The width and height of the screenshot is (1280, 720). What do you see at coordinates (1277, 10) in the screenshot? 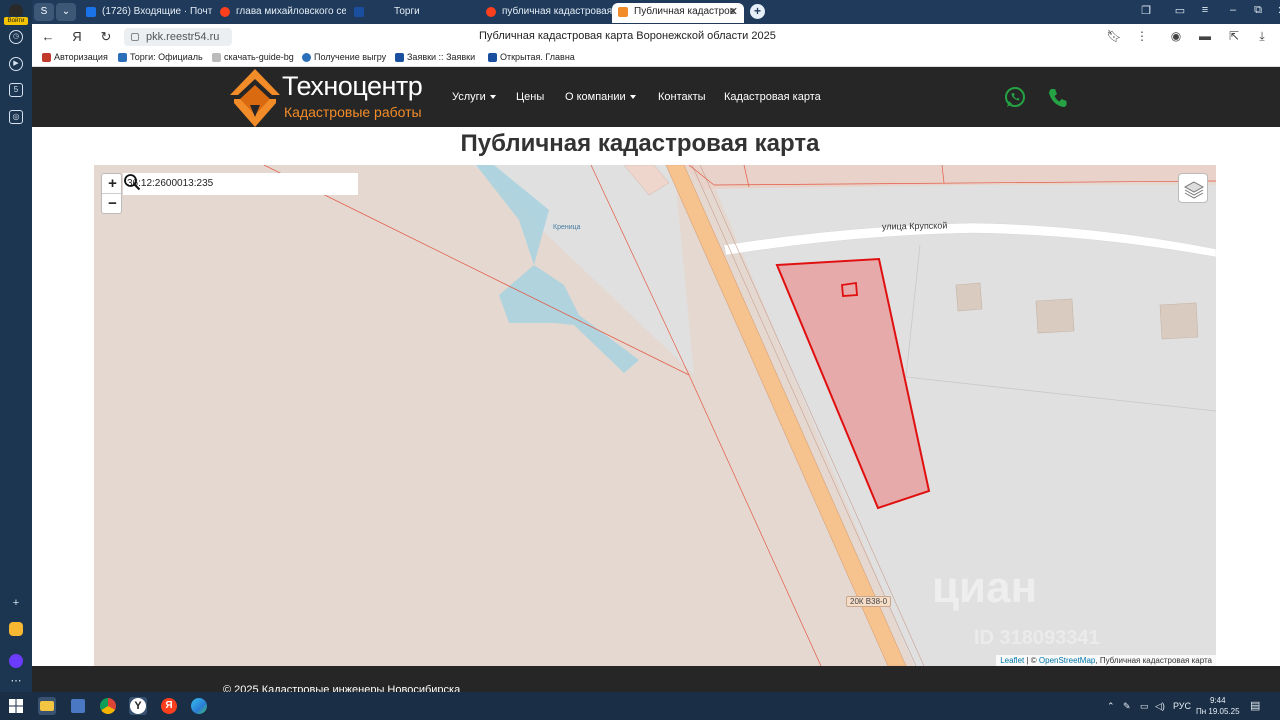
I see `close-window-icon: ✕` at bounding box center [1277, 10].